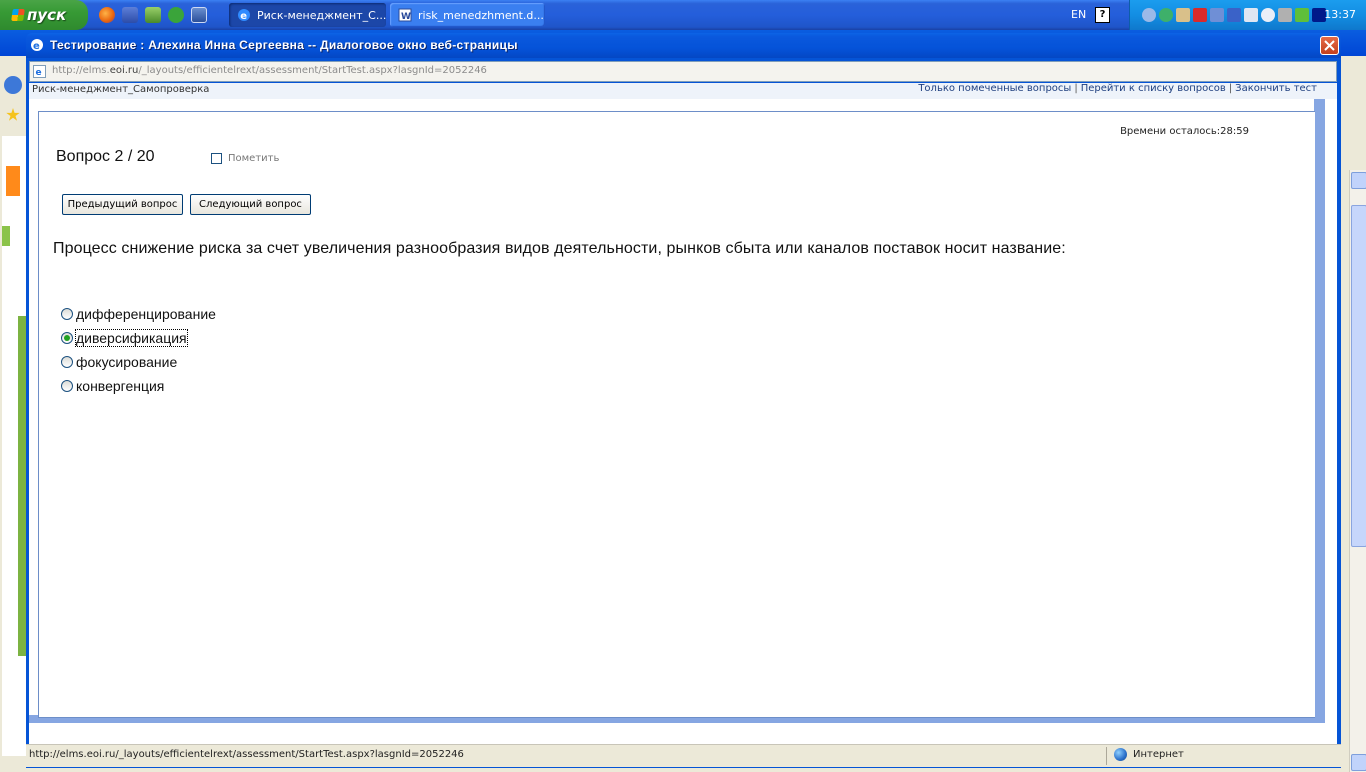  What do you see at coordinates (1153, 88) in the screenshot?
I see `question-list-link: Перейти к списку вопросов` at bounding box center [1153, 88].